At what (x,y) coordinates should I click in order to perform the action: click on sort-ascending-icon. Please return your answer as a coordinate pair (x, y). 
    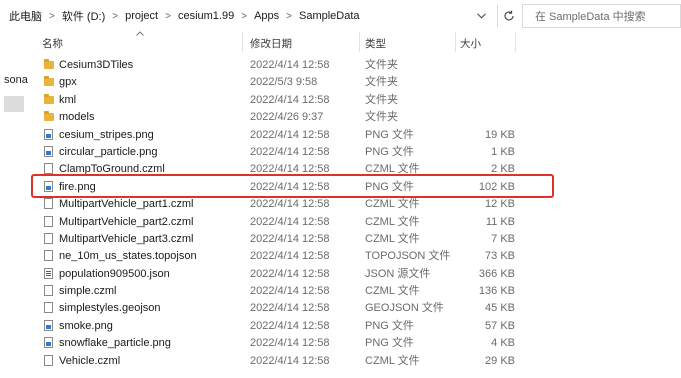
    Looking at the image, I should click on (140, 33).